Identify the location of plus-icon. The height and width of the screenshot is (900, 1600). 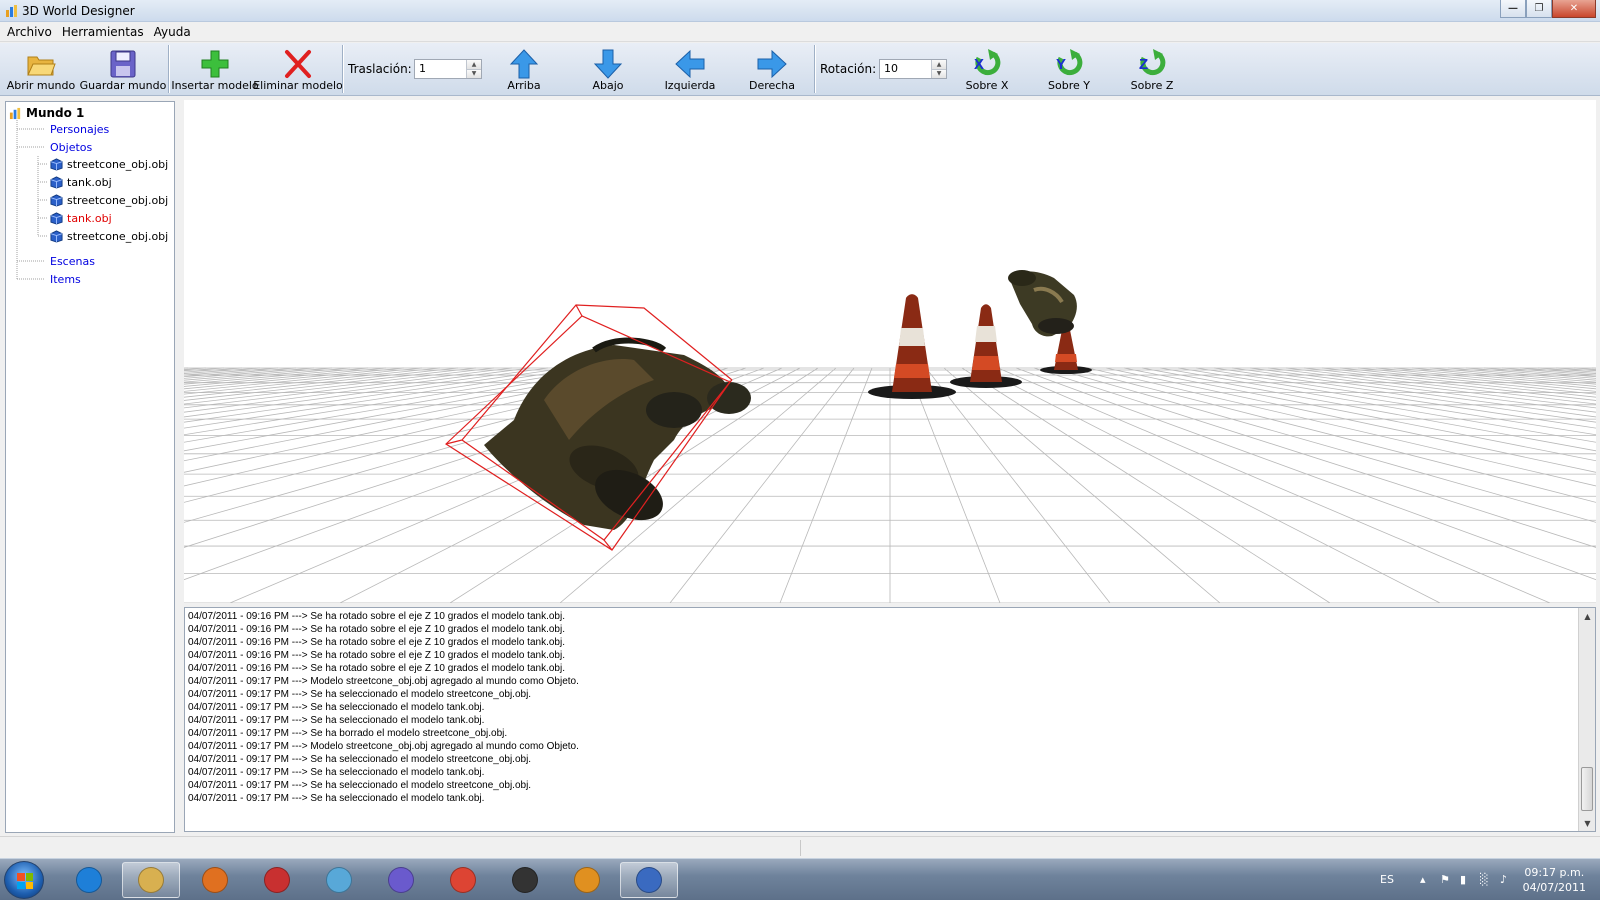
(215, 64).